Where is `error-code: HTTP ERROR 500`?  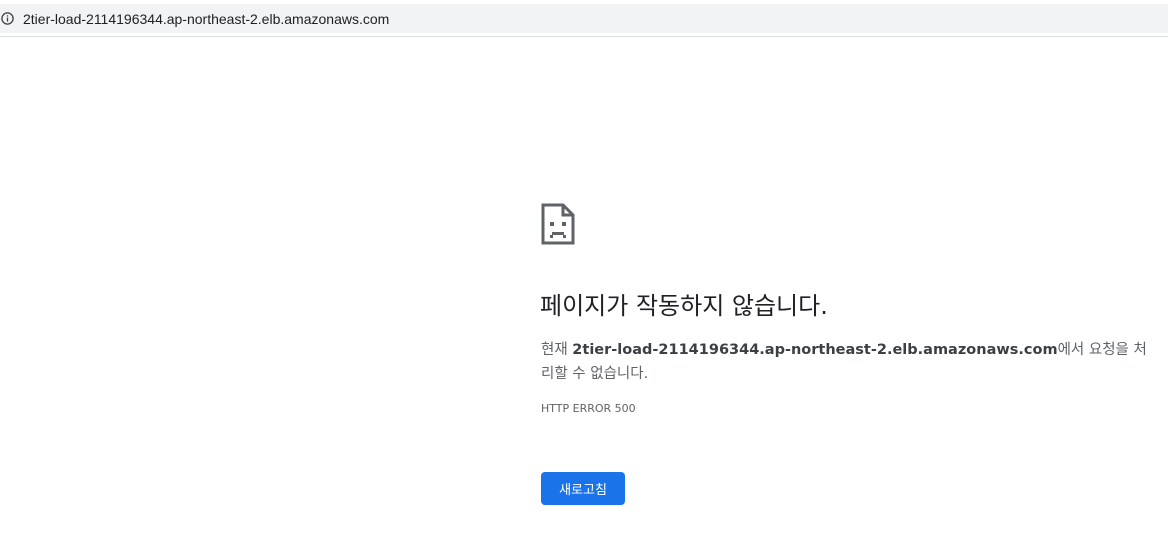 error-code: HTTP ERROR 500 is located at coordinates (588, 408).